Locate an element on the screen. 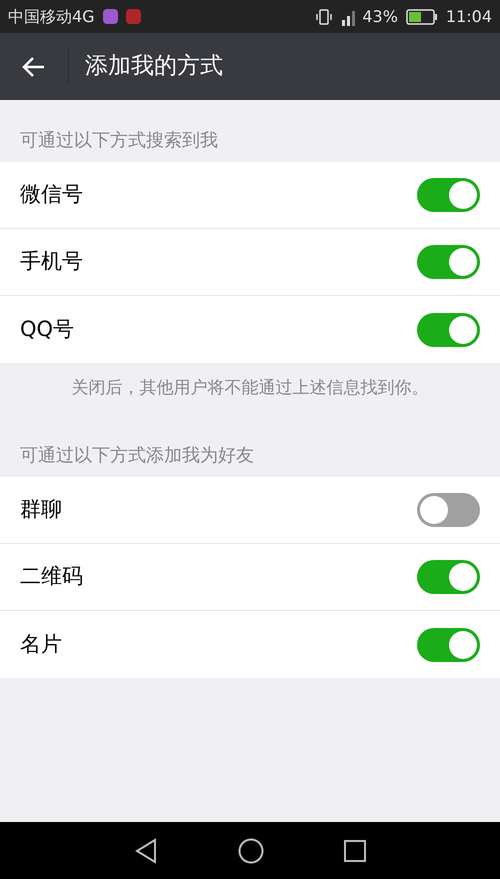 The height and width of the screenshot is (879, 500). clock: 11:04 is located at coordinates (469, 17).